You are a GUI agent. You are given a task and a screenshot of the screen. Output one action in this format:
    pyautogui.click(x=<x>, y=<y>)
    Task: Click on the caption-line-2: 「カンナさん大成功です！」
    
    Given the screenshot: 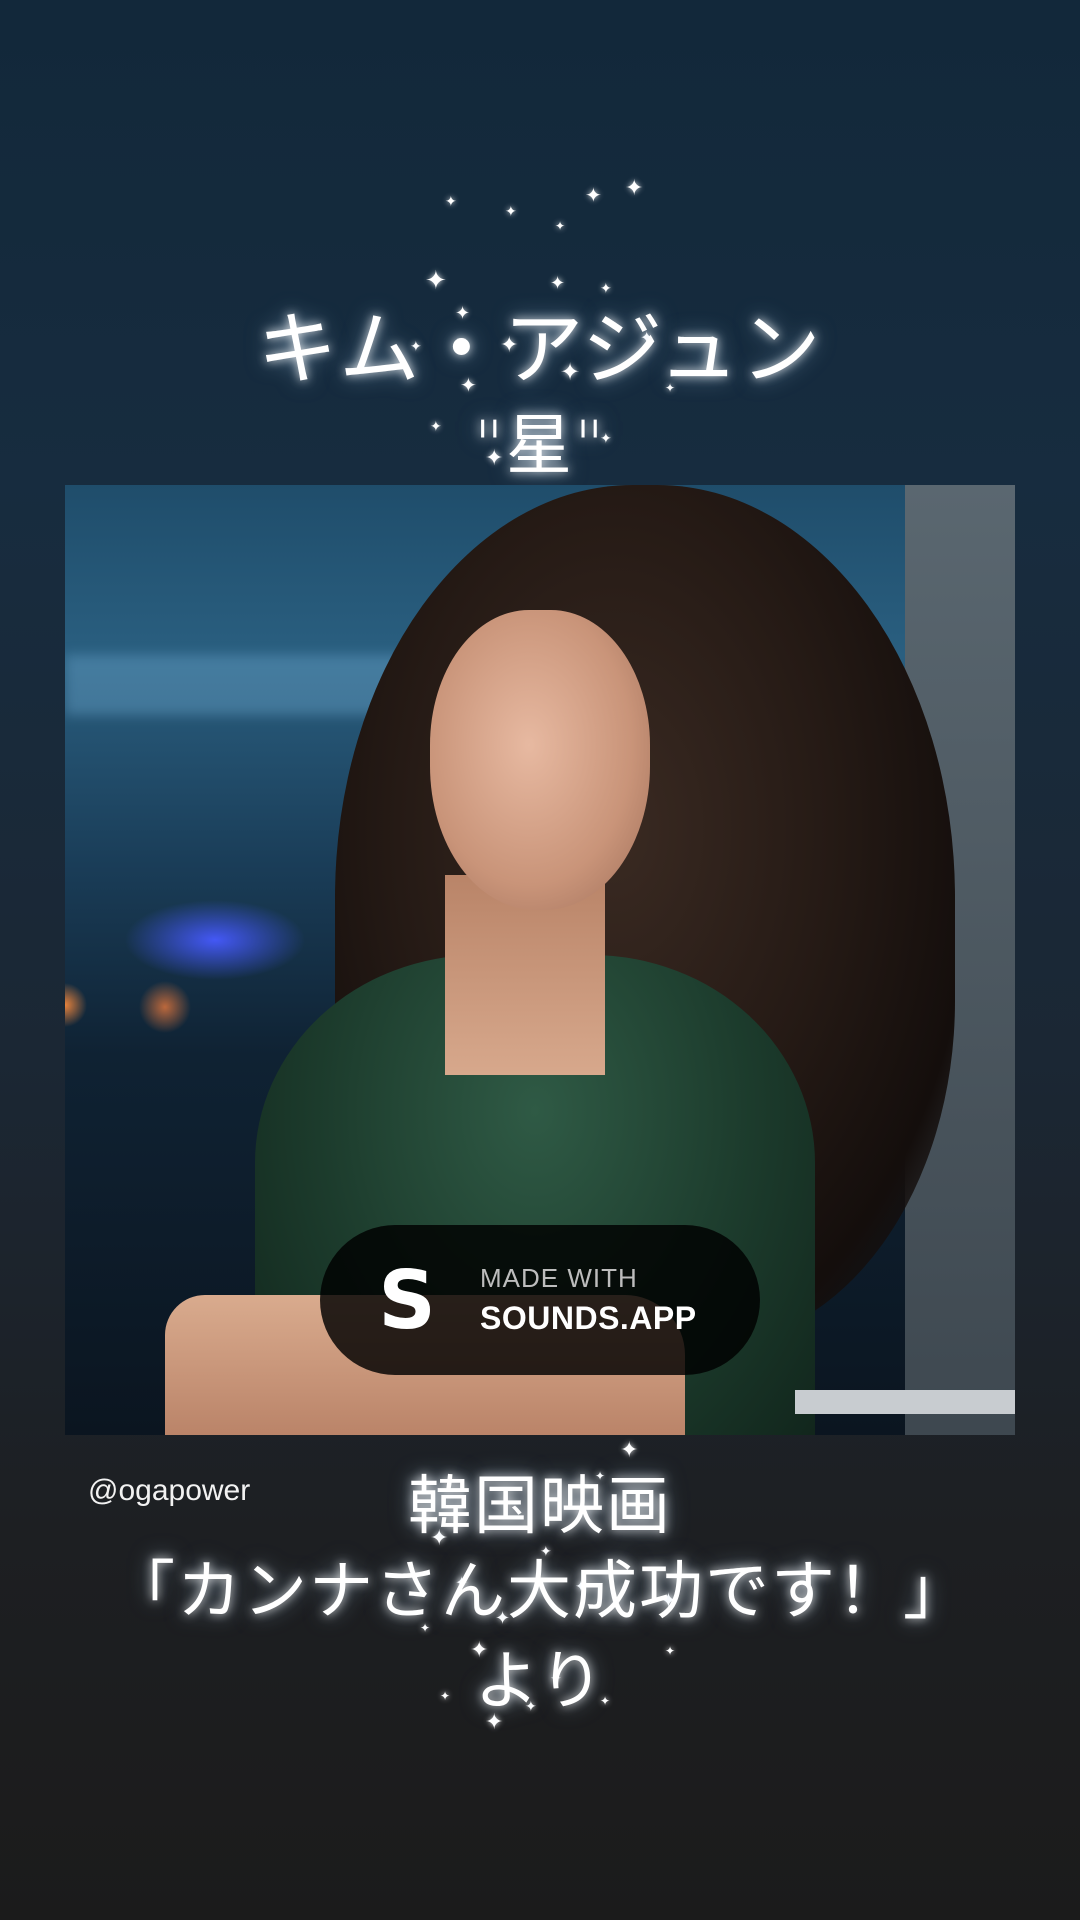 What is the action you would take?
    pyautogui.click(x=540, y=1592)
    